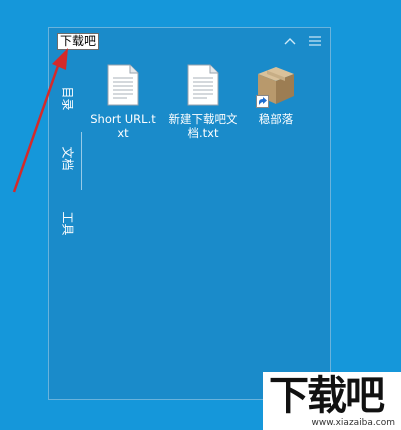  Describe the element at coordinates (327, 396) in the screenshot. I see `watermark-logo: 下载吧` at that location.